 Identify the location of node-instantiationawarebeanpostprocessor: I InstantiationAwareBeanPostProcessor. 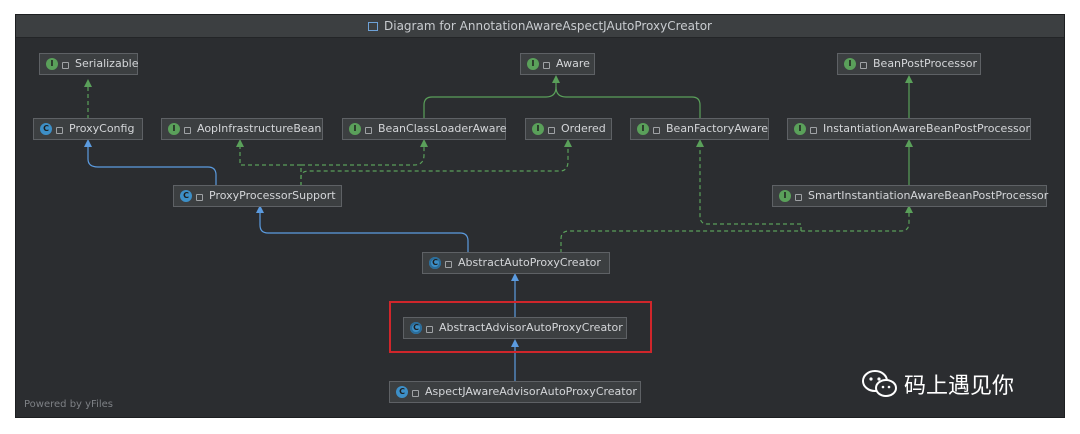
(909, 129).